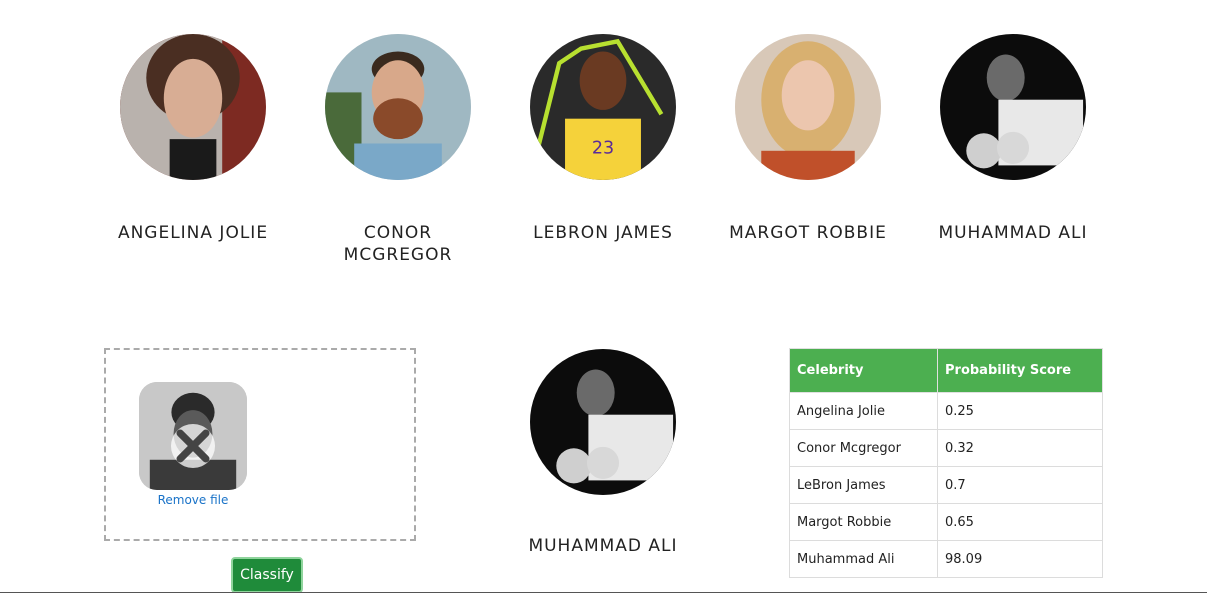 The width and height of the screenshot is (1207, 594). What do you see at coordinates (1020, 485) in the screenshot?
I see `cell-score: 0.7` at bounding box center [1020, 485].